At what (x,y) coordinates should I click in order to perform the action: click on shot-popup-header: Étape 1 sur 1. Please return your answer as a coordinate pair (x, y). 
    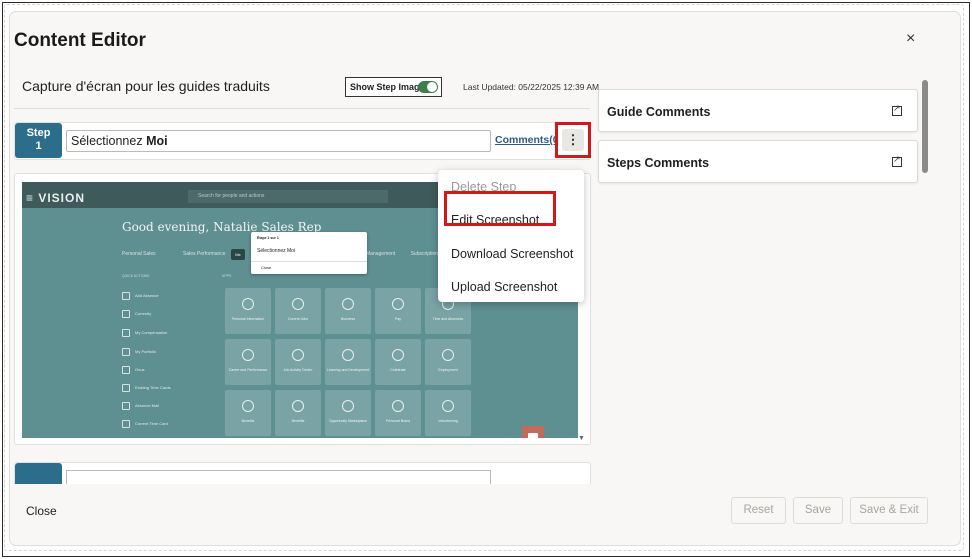
    Looking at the image, I should click on (268, 238).